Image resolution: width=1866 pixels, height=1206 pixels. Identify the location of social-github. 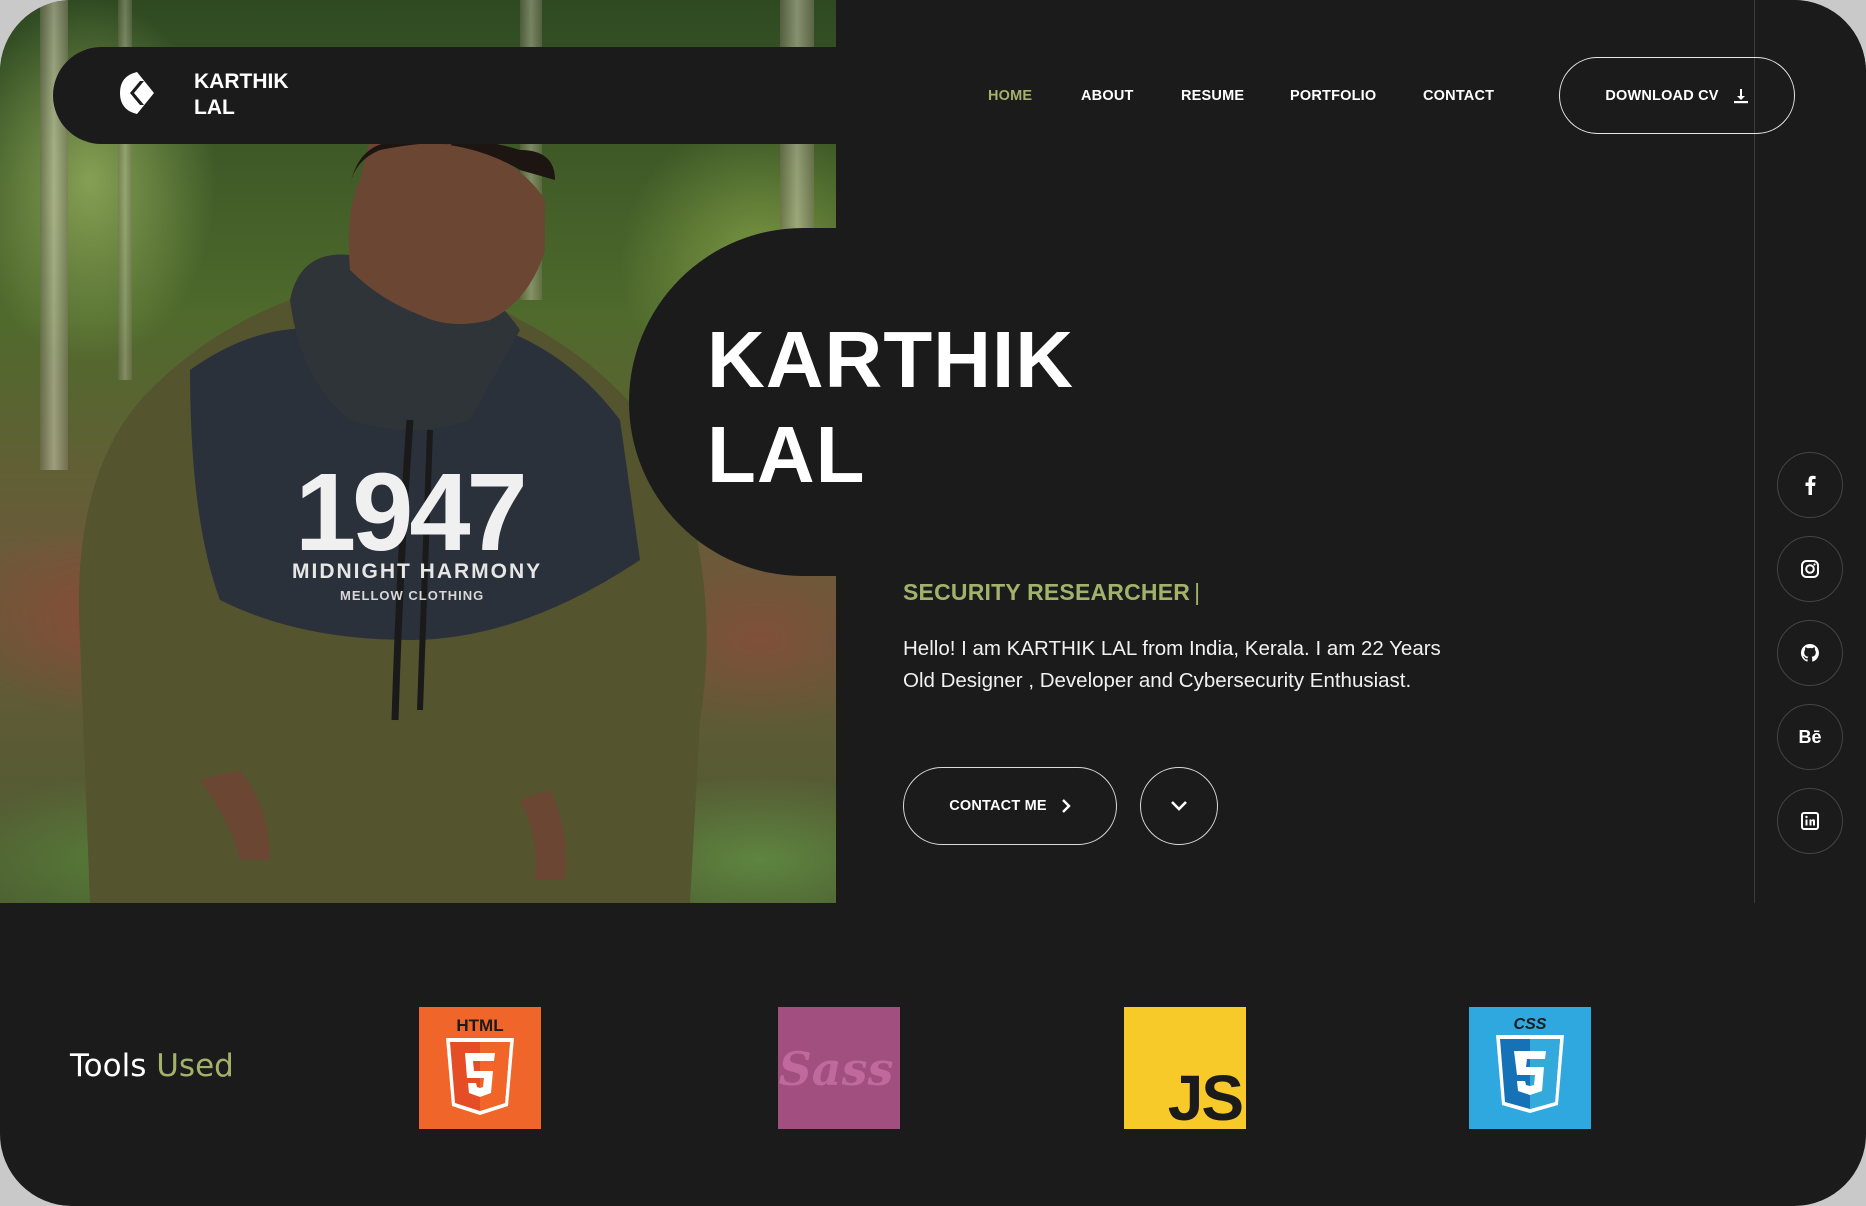
(1810, 653).